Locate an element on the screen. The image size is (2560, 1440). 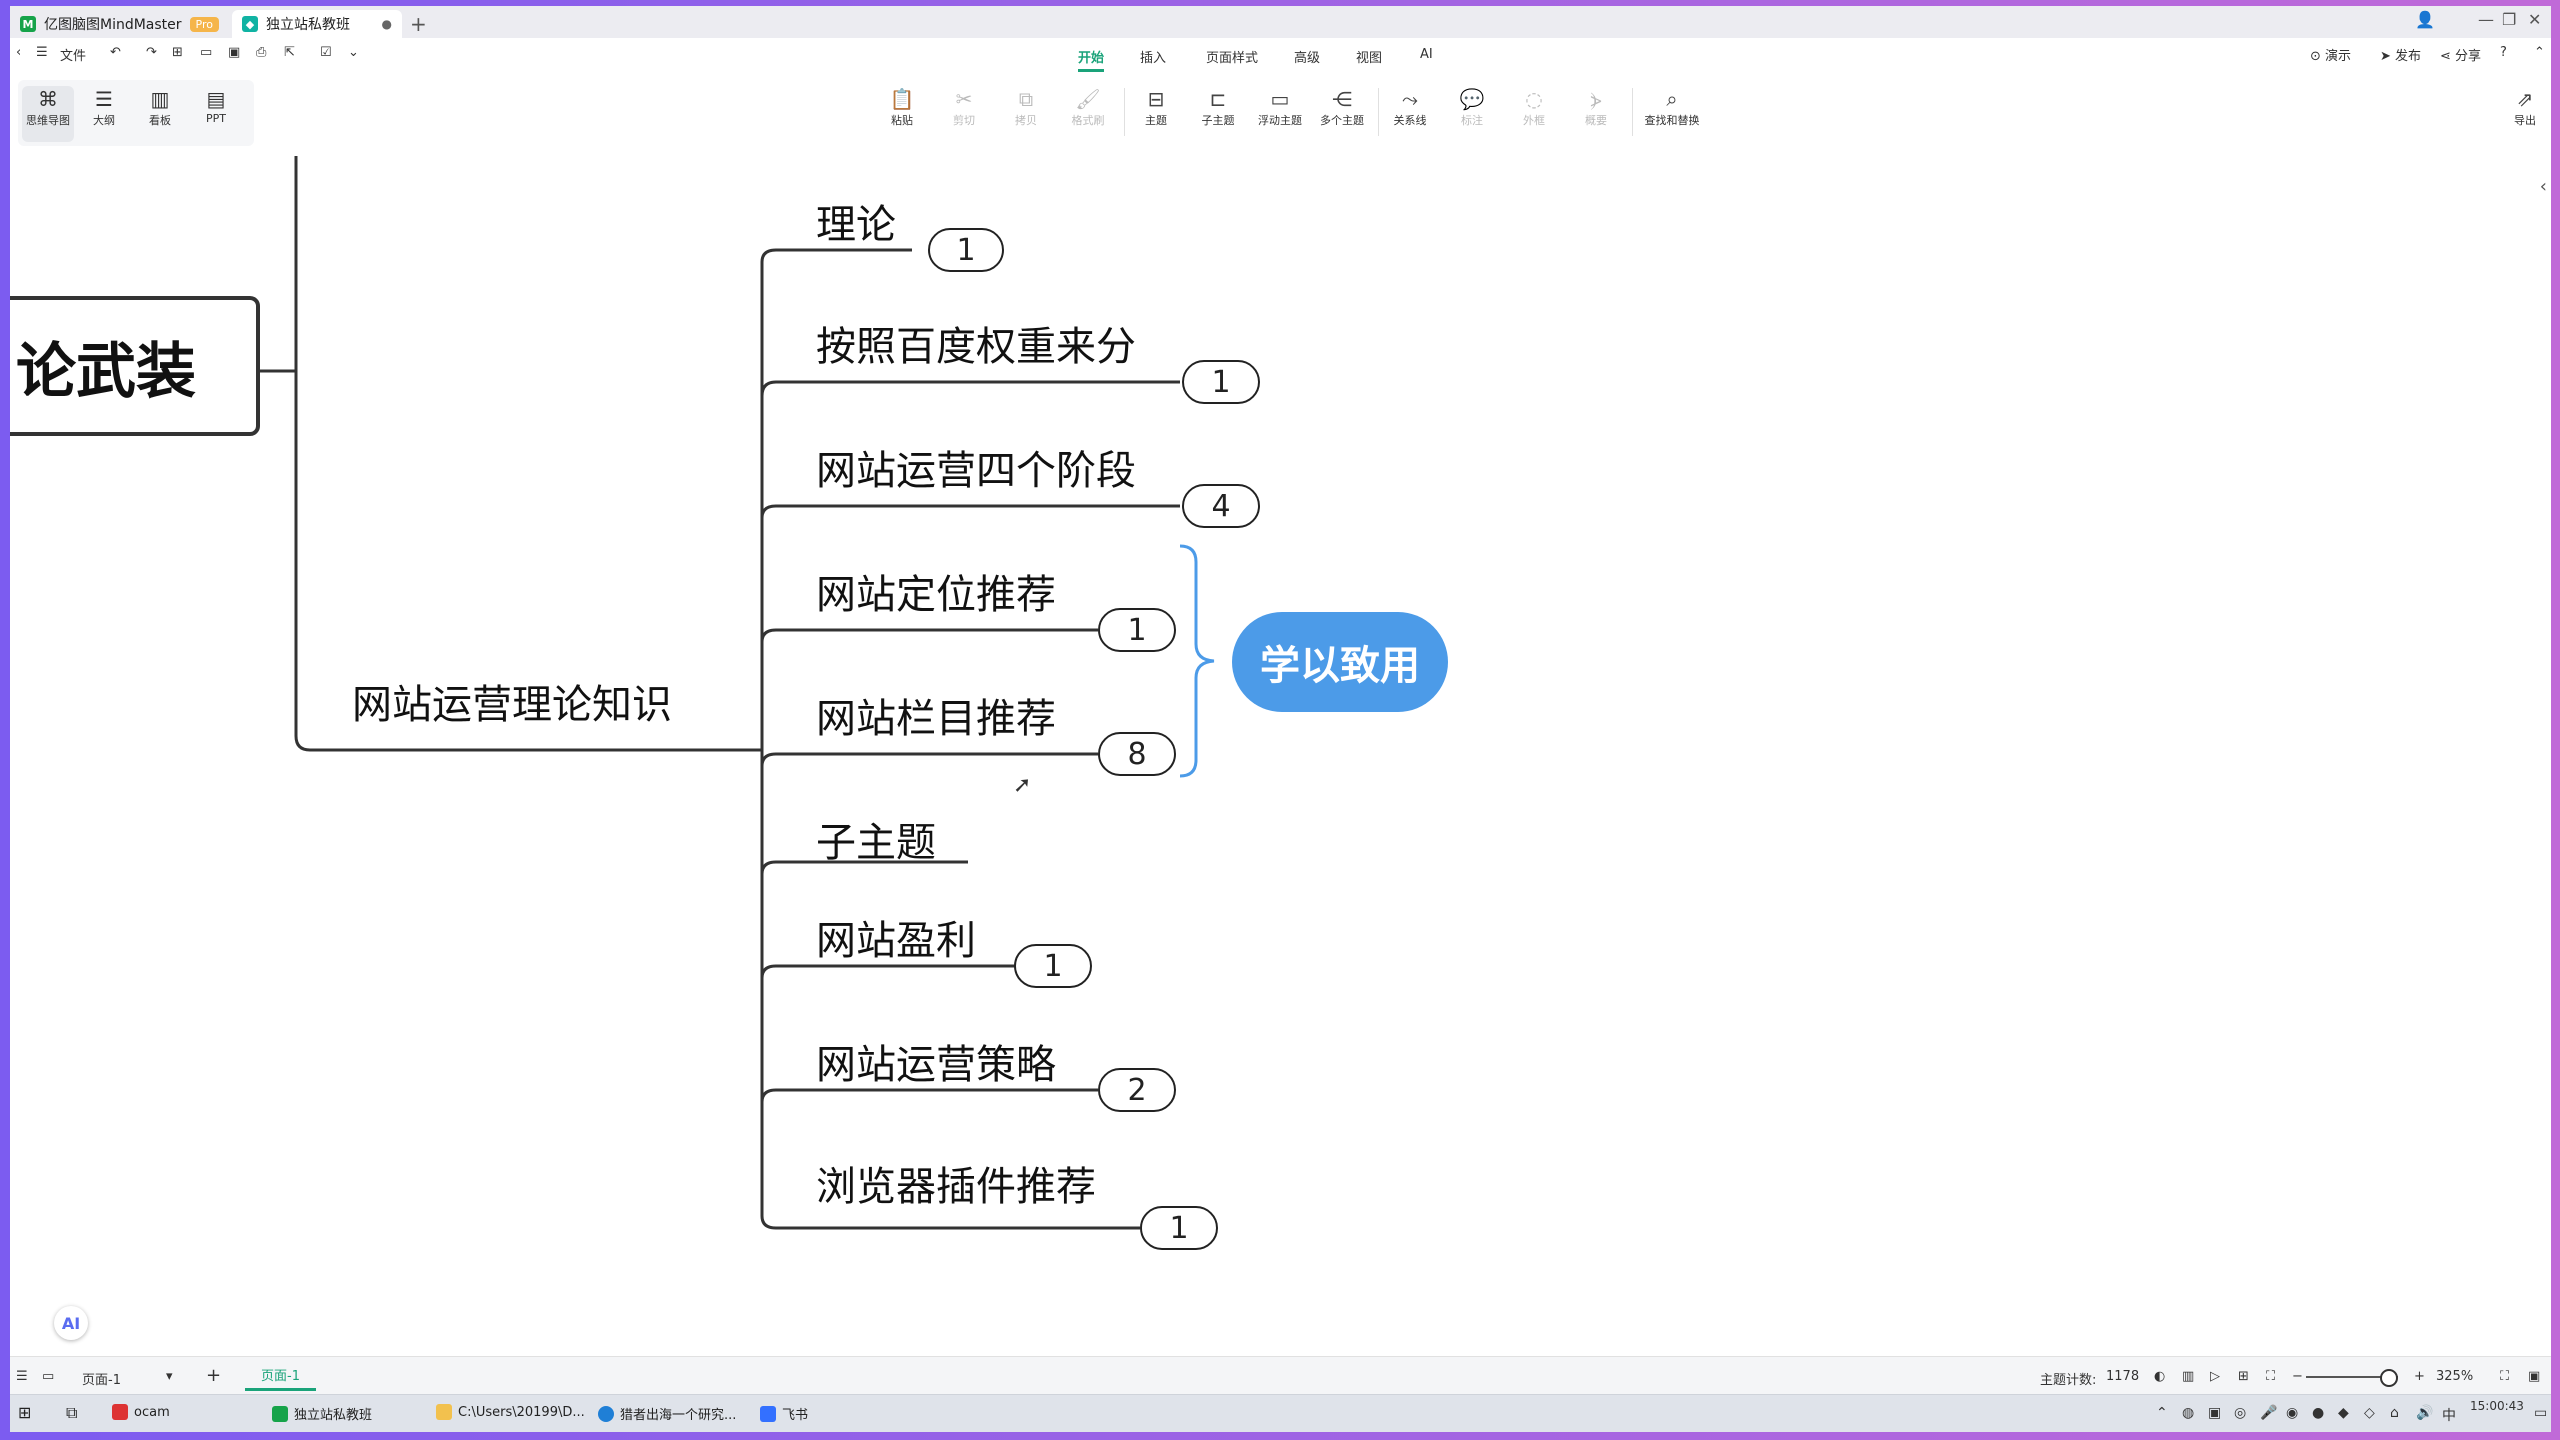
tray-app-icon: ▣ is located at coordinates (2214, 1413).